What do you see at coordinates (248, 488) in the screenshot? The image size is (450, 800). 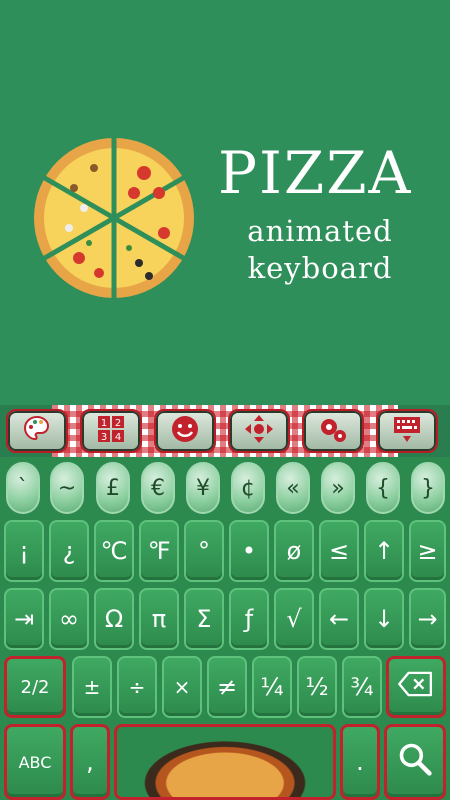 I see `key-cent: ¢` at bounding box center [248, 488].